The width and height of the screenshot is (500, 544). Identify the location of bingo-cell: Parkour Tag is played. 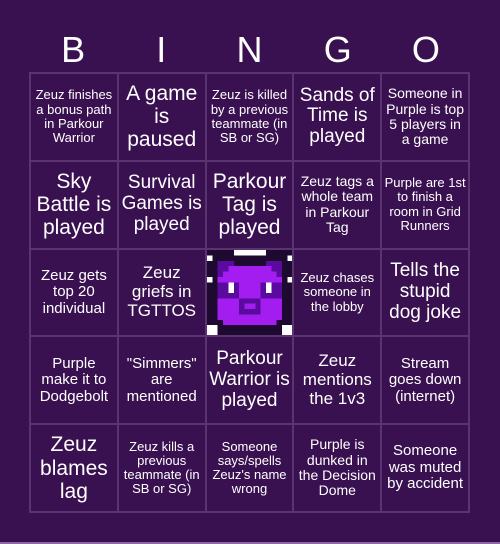
(249, 204).